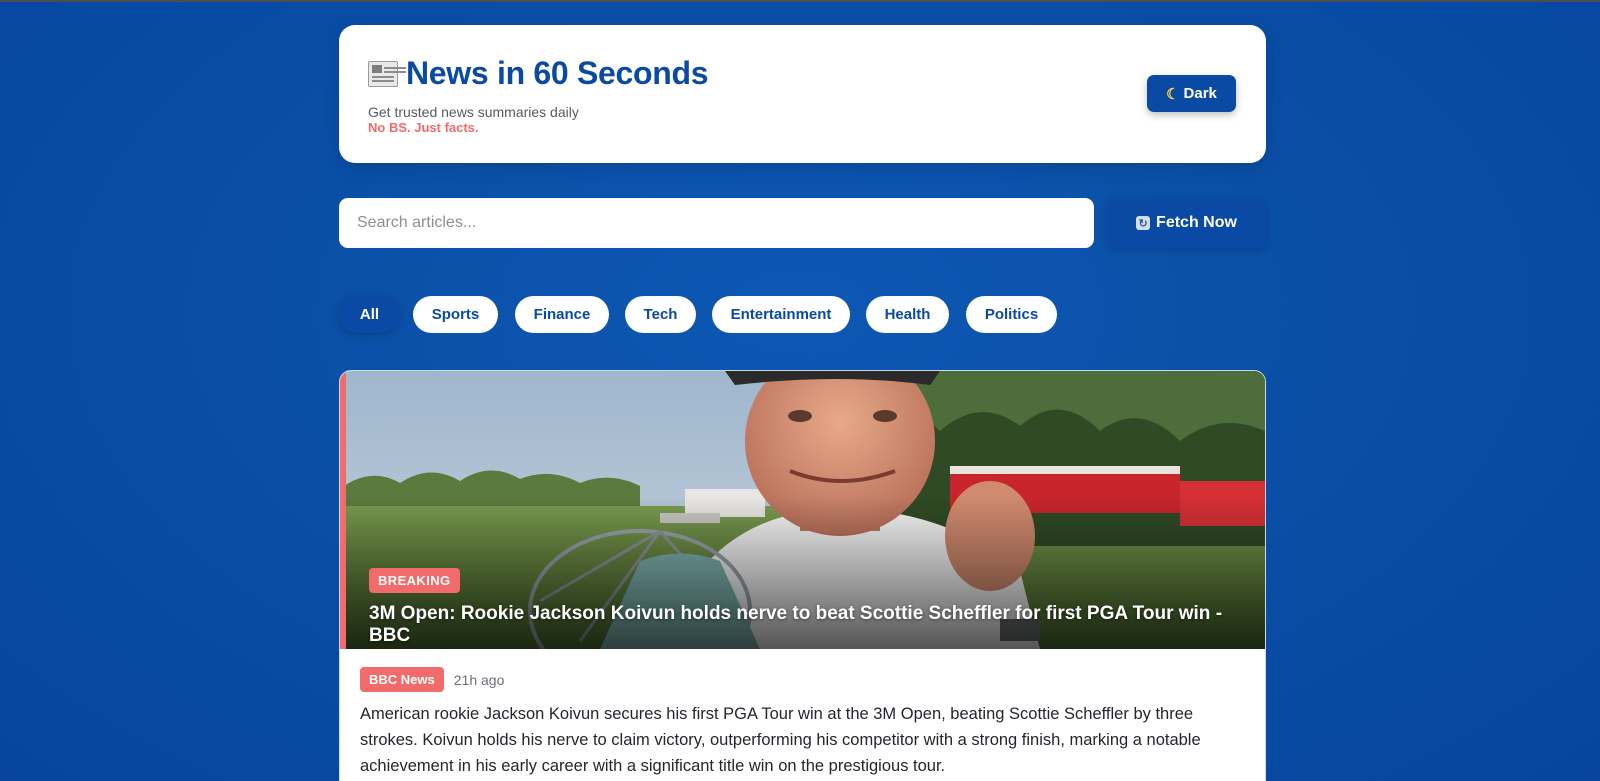  Describe the element at coordinates (343, 510) in the screenshot. I see `breaking-accent-bar` at that location.